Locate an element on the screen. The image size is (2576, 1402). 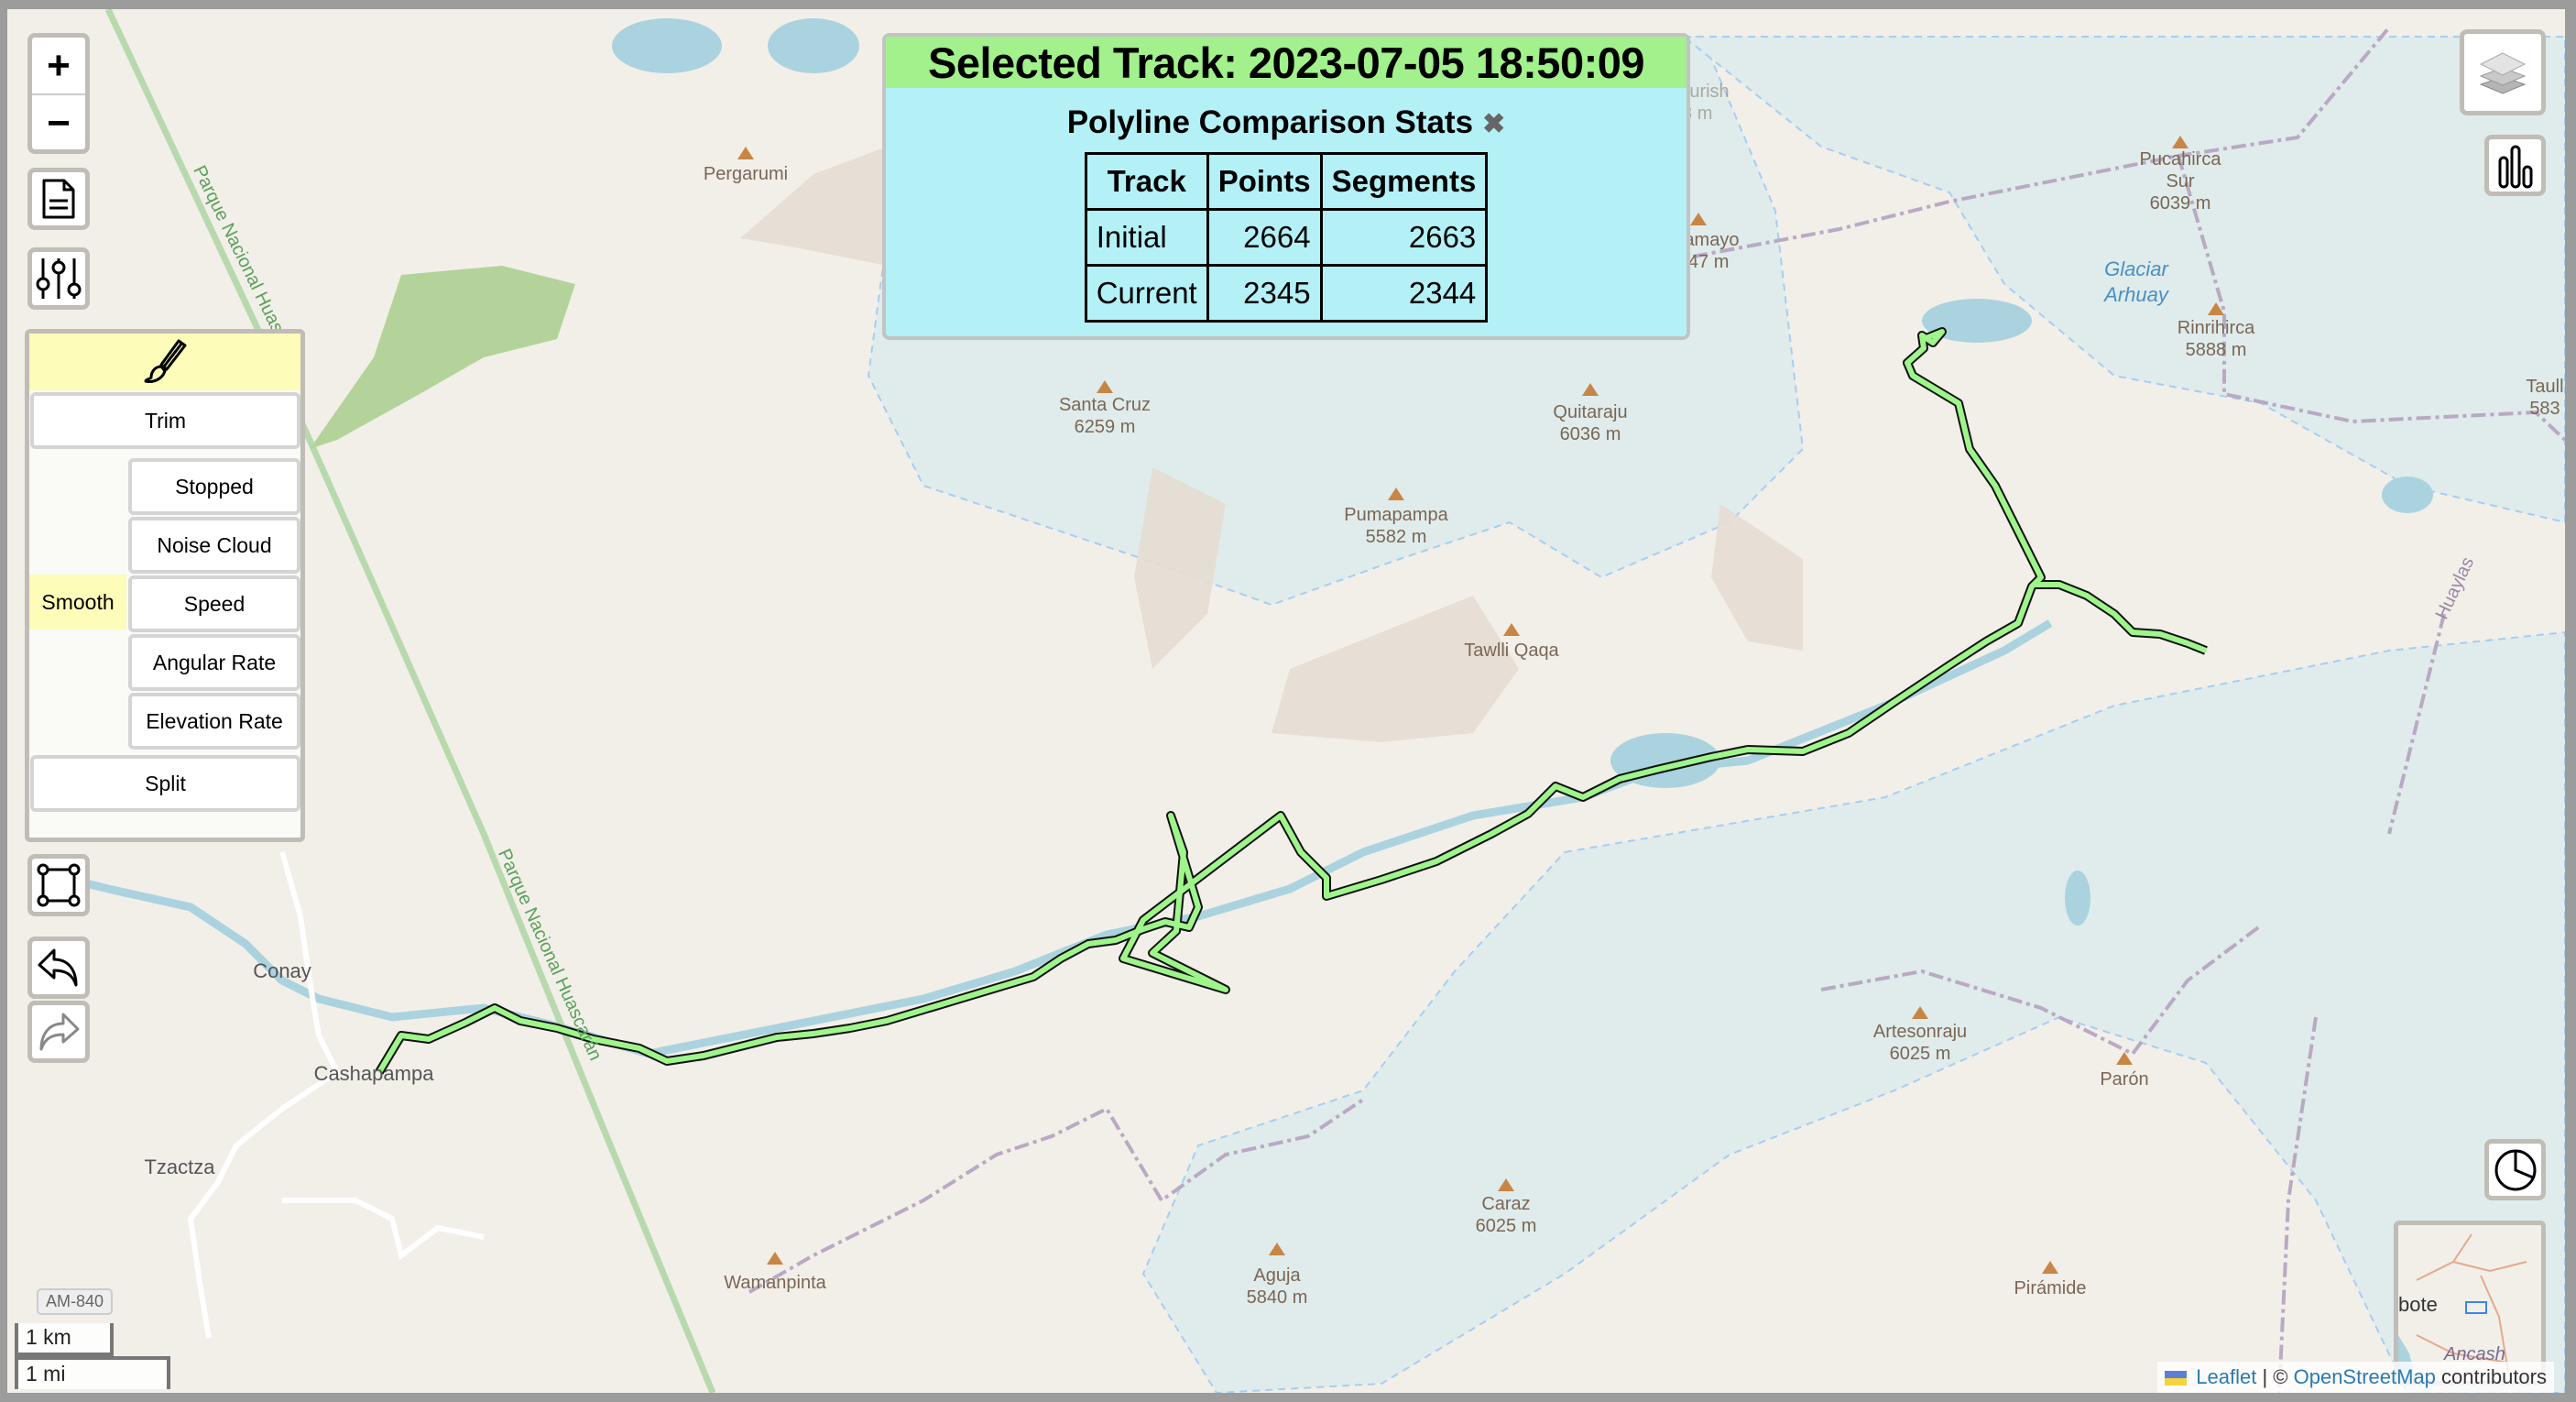
scale-metric: 1 km is located at coordinates (64, 1339).